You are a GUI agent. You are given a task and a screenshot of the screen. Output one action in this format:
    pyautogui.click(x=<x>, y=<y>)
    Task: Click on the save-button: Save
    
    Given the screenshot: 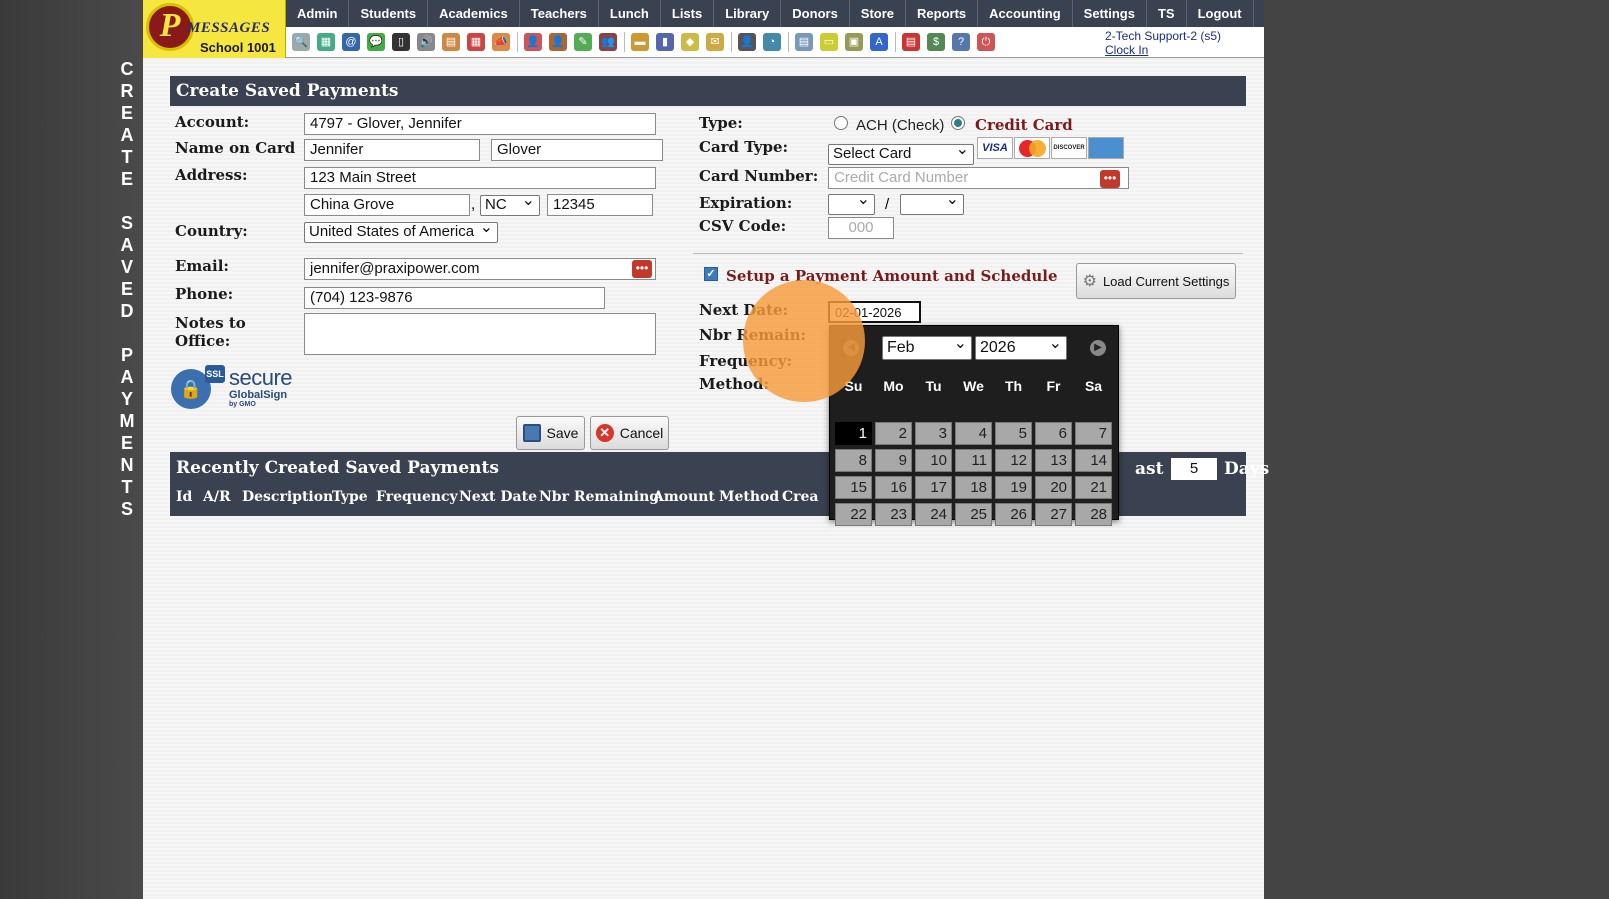 What is the action you would take?
    pyautogui.click(x=550, y=433)
    